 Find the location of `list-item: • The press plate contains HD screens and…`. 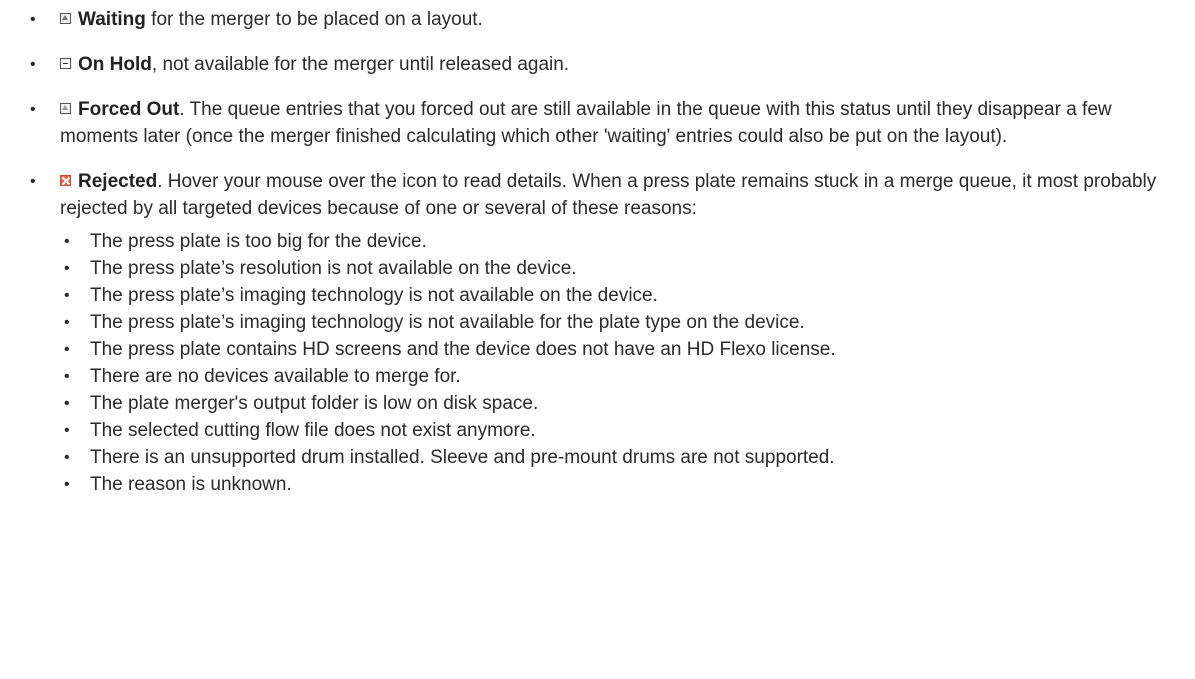

list-item: • The press plate contains HD screens and… is located at coordinates (626, 349).